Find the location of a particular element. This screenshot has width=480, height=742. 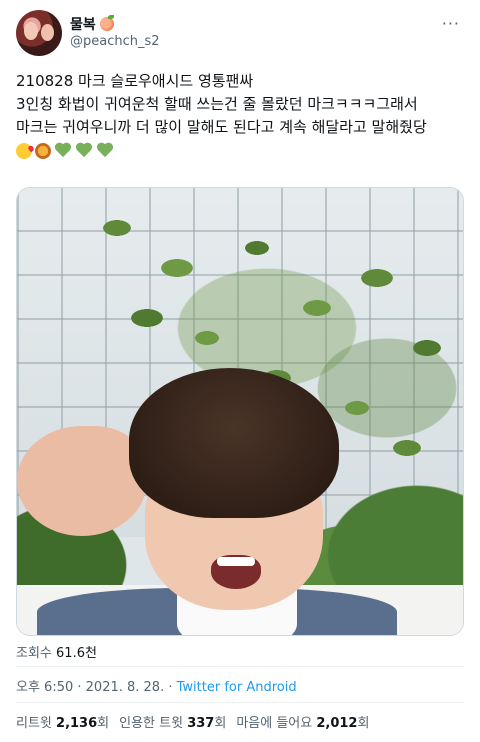

likes-value: 2,012 is located at coordinates (337, 723).